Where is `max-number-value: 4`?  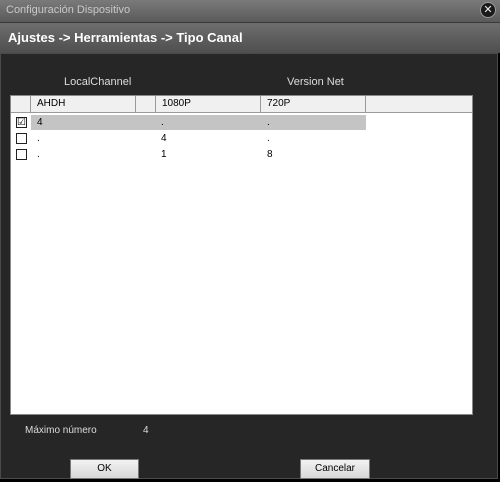
max-number-value: 4 is located at coordinates (146, 430).